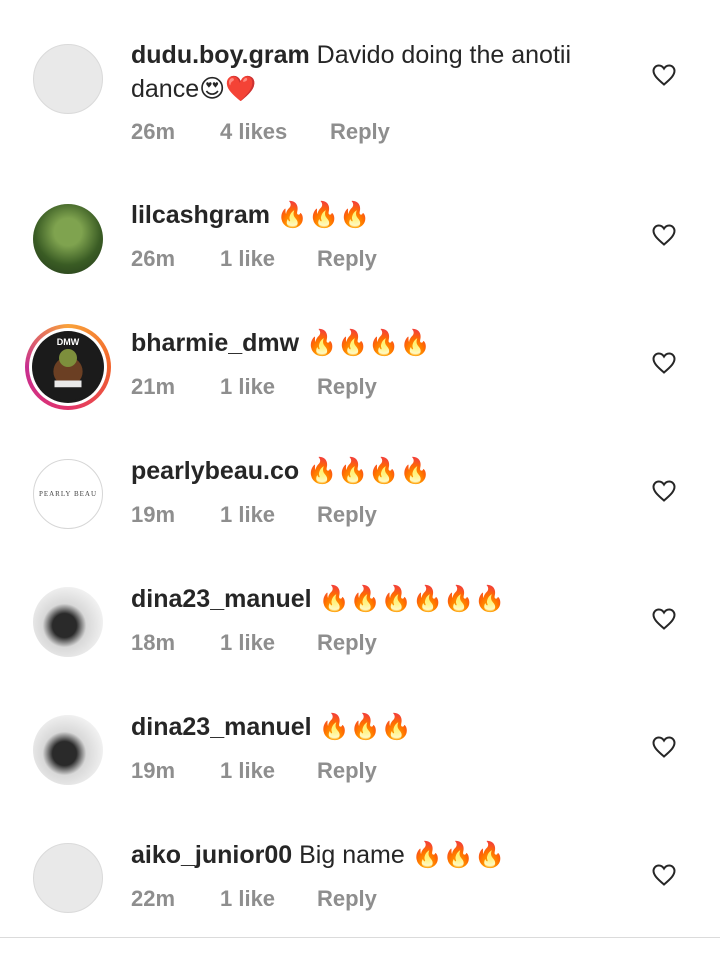 This screenshot has width=720, height=957. I want to click on avatar-story-ring: DMW, so click(68, 367).